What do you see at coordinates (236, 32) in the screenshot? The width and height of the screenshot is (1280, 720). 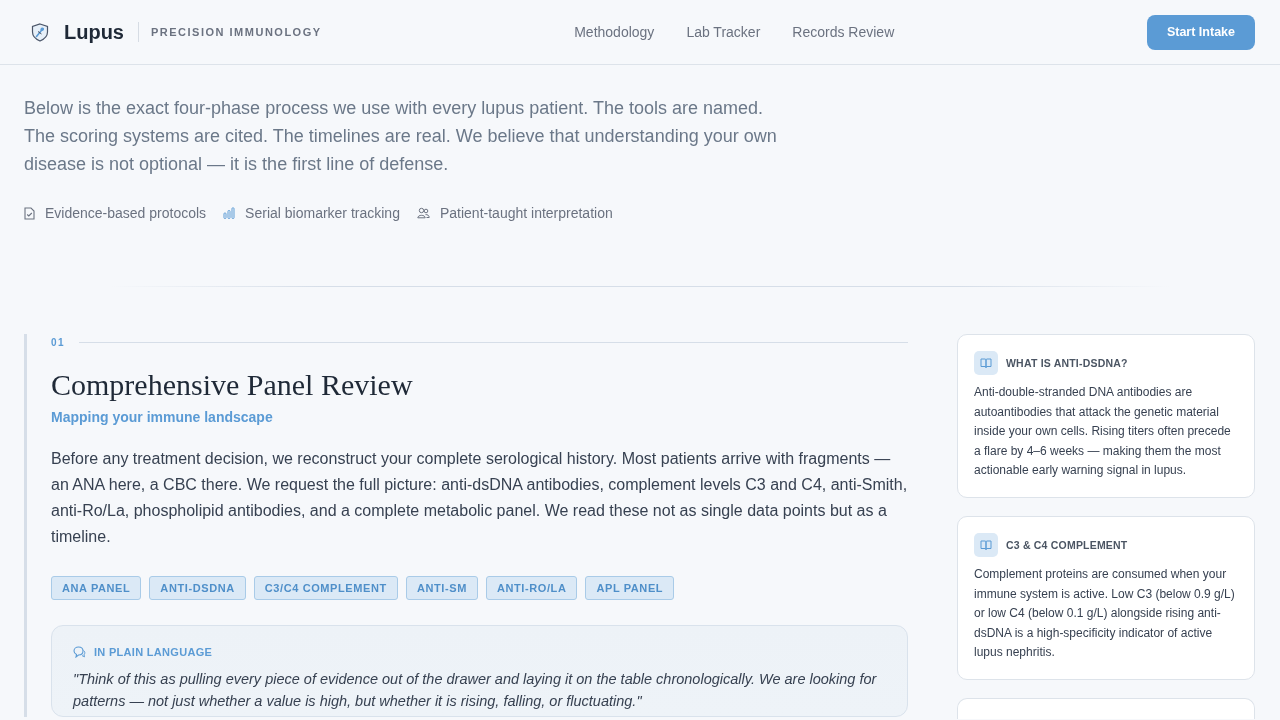 I see `brand-tagline: PRECISION IMMUNOLOGY` at bounding box center [236, 32].